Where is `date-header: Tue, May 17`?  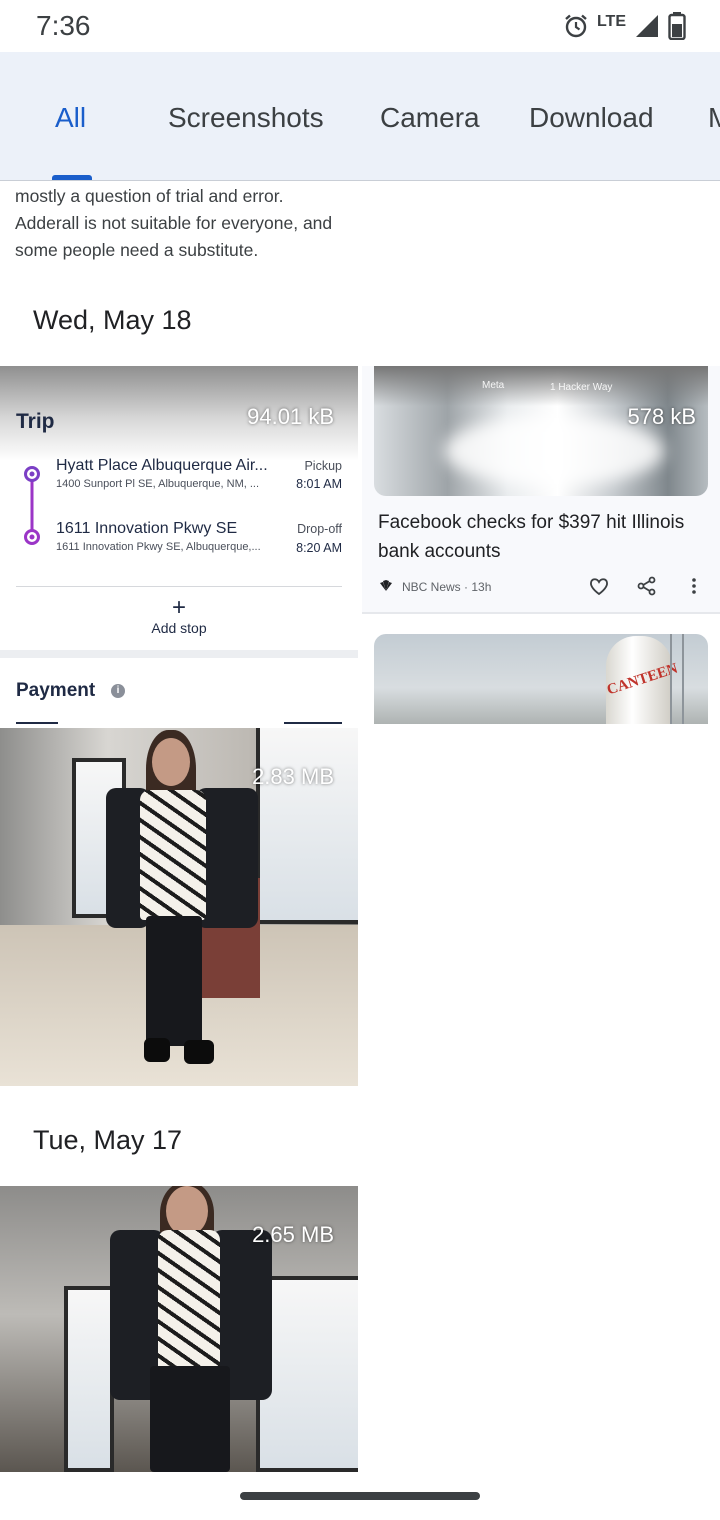 date-header: Tue, May 17 is located at coordinates (108, 1140).